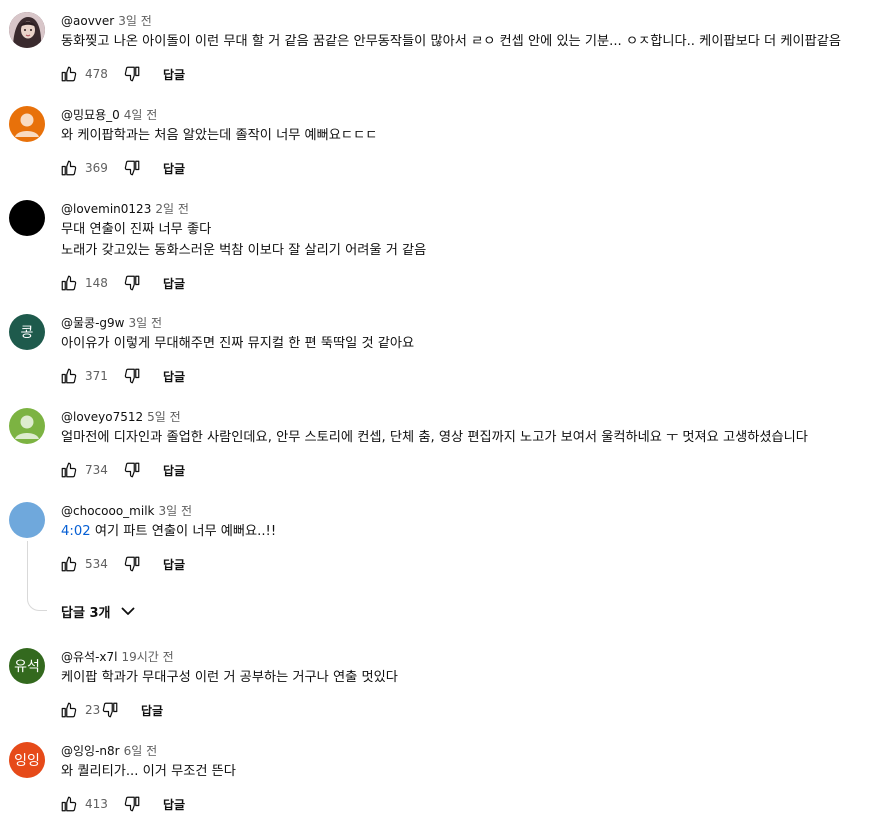 Image resolution: width=870 pixels, height=817 pixels. Describe the element at coordinates (148, 771) in the screenshot. I see `comment-text: 와 퀄리티가... 이거 무조건 뜬다` at that location.